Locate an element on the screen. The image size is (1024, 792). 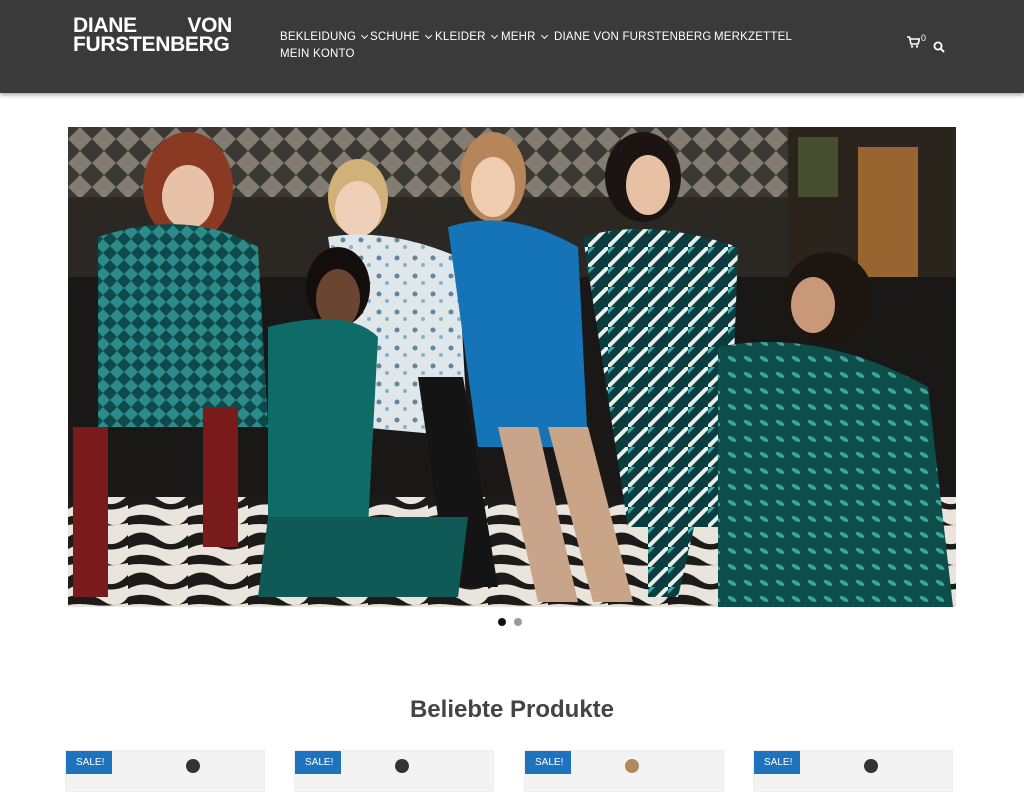
cart-count-badge: 0 is located at coordinates (924, 38).